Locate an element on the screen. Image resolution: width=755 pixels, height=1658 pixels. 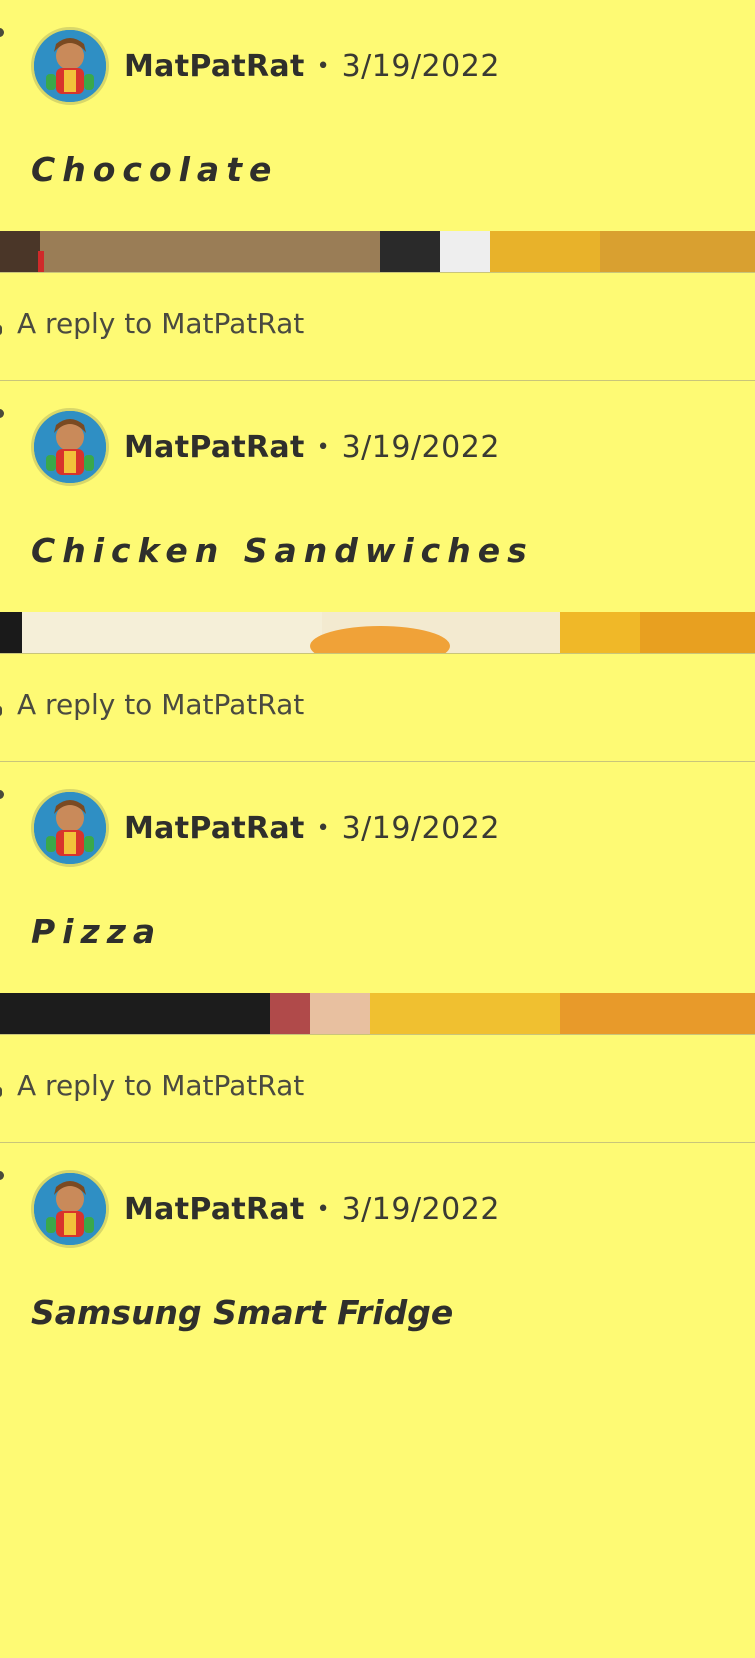
post-body: Samsung Smart Fridge is located at coordinates (242, 1312).